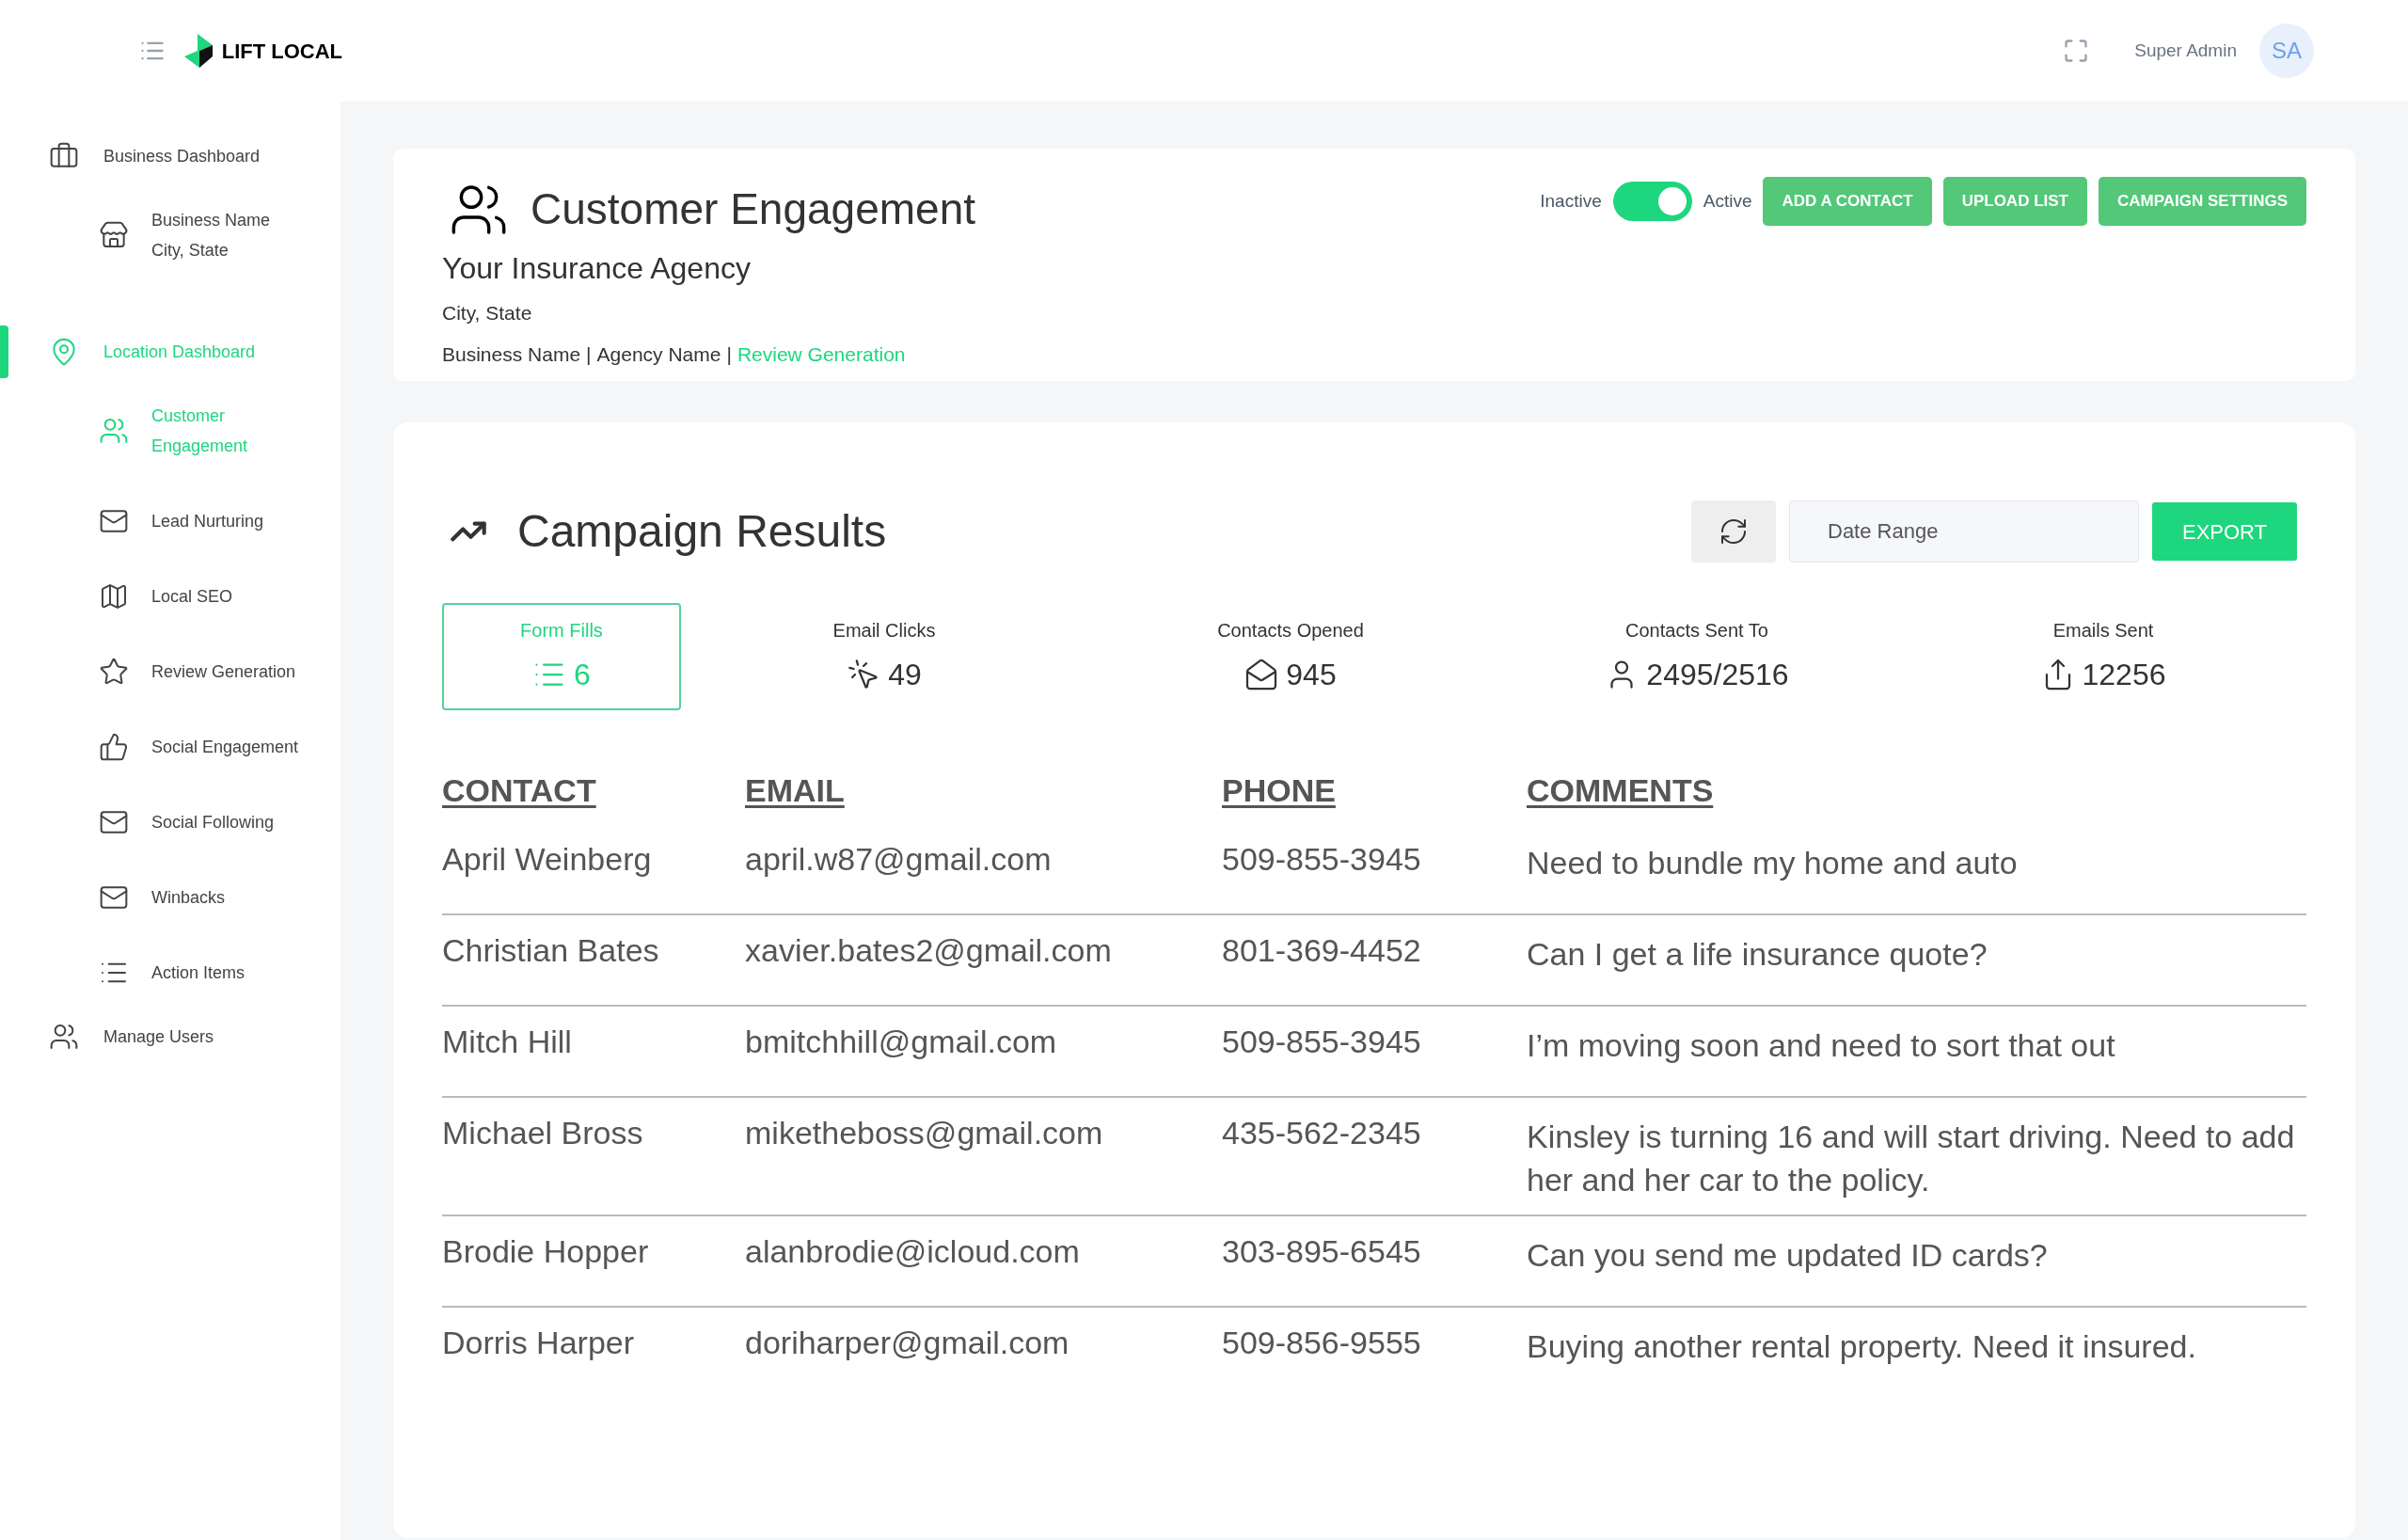 The width and height of the screenshot is (2408, 1540). Describe the element at coordinates (1697, 656) in the screenshot. I see `stat-tile: Contacts Sent To 2495/2516` at that location.